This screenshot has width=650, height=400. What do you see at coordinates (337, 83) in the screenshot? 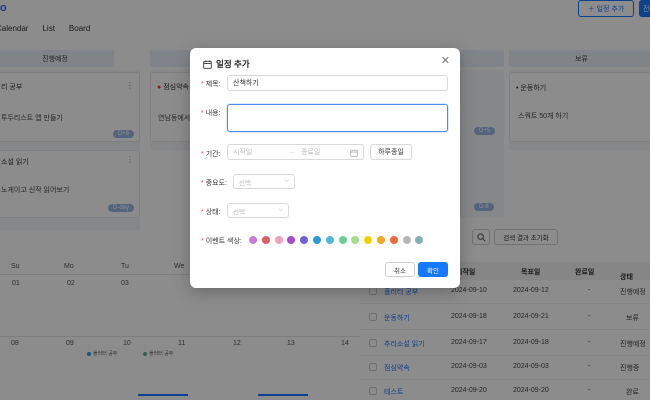
I see `title-input: 산책하기` at bounding box center [337, 83].